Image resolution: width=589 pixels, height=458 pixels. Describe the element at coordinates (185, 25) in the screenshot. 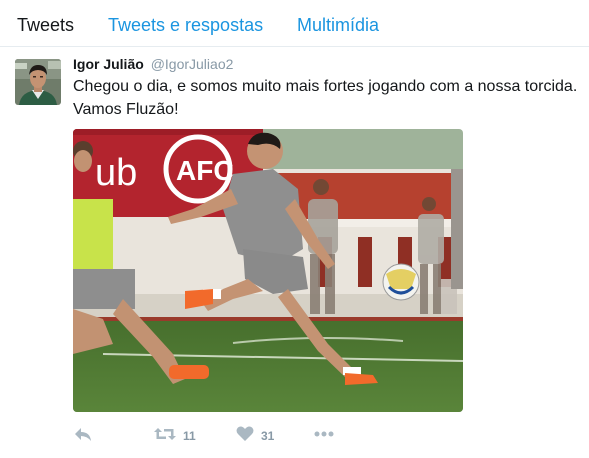

I see `tab-tweets-and-replies: Tweets e respostas` at that location.